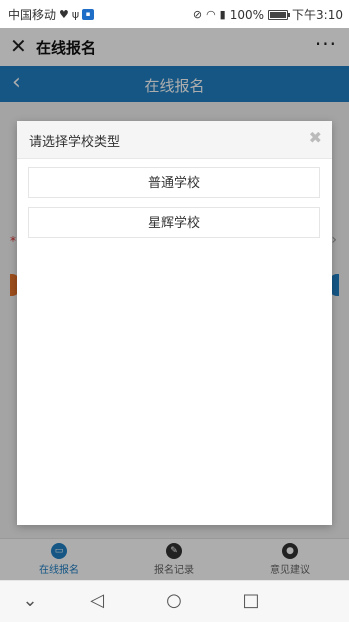 The width and height of the screenshot is (349, 622). What do you see at coordinates (30, 601) in the screenshot?
I see `chevron-down-icon: ⌄` at bounding box center [30, 601].